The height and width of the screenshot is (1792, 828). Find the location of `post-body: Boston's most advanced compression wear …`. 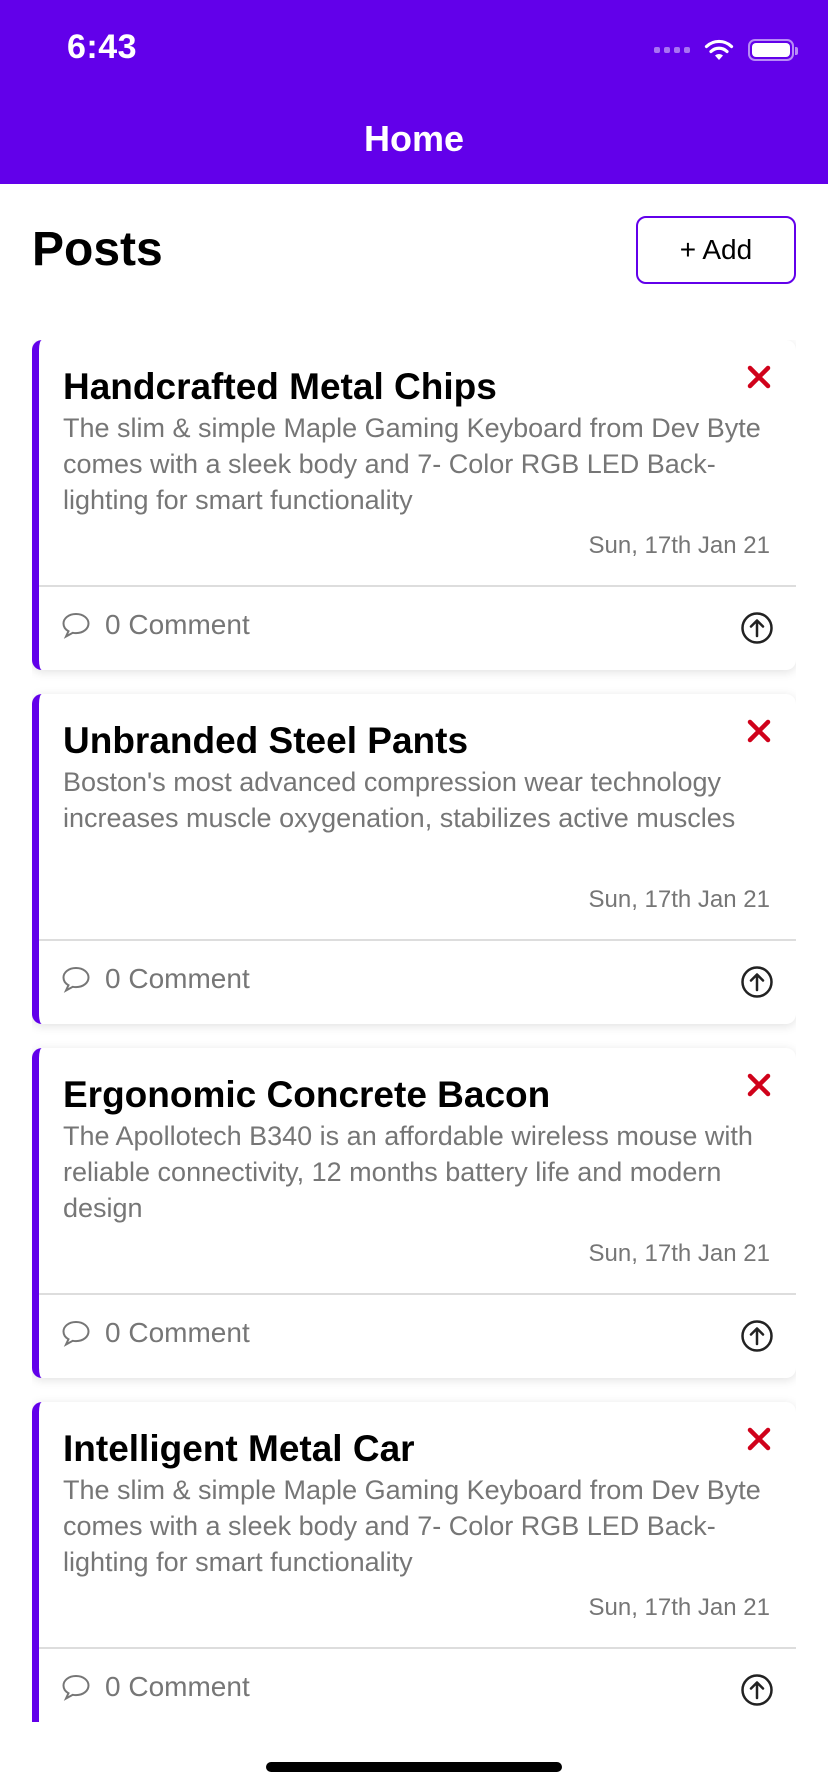

post-body: Boston's most advanced compression wear … is located at coordinates (399, 800).